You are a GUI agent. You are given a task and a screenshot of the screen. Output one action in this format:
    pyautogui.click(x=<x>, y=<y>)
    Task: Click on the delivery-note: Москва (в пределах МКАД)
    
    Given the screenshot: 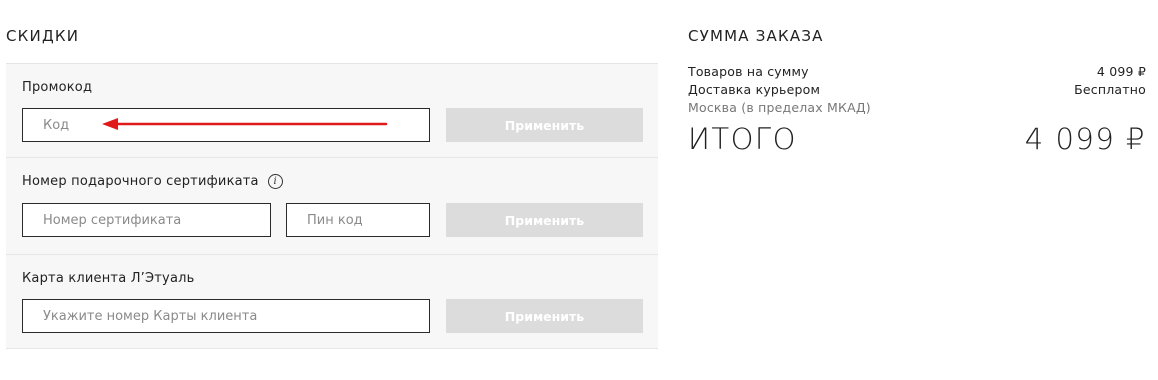 What is the action you would take?
    pyautogui.click(x=779, y=107)
    